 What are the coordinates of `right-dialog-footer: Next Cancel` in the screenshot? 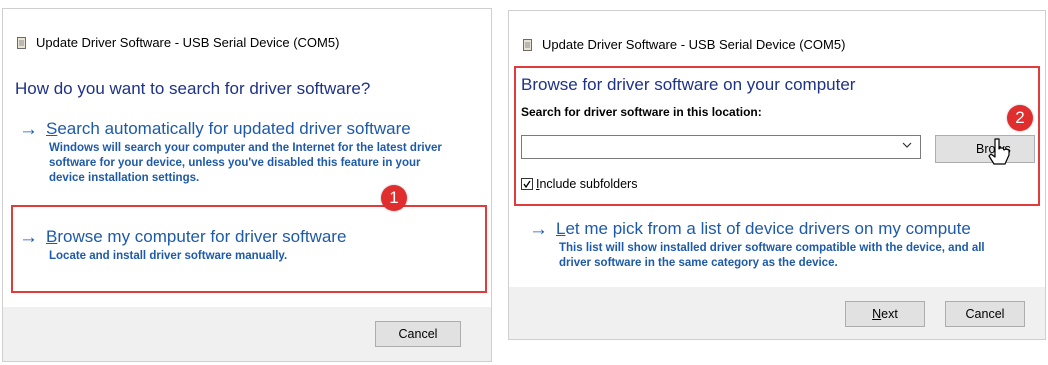 It's located at (777, 313).